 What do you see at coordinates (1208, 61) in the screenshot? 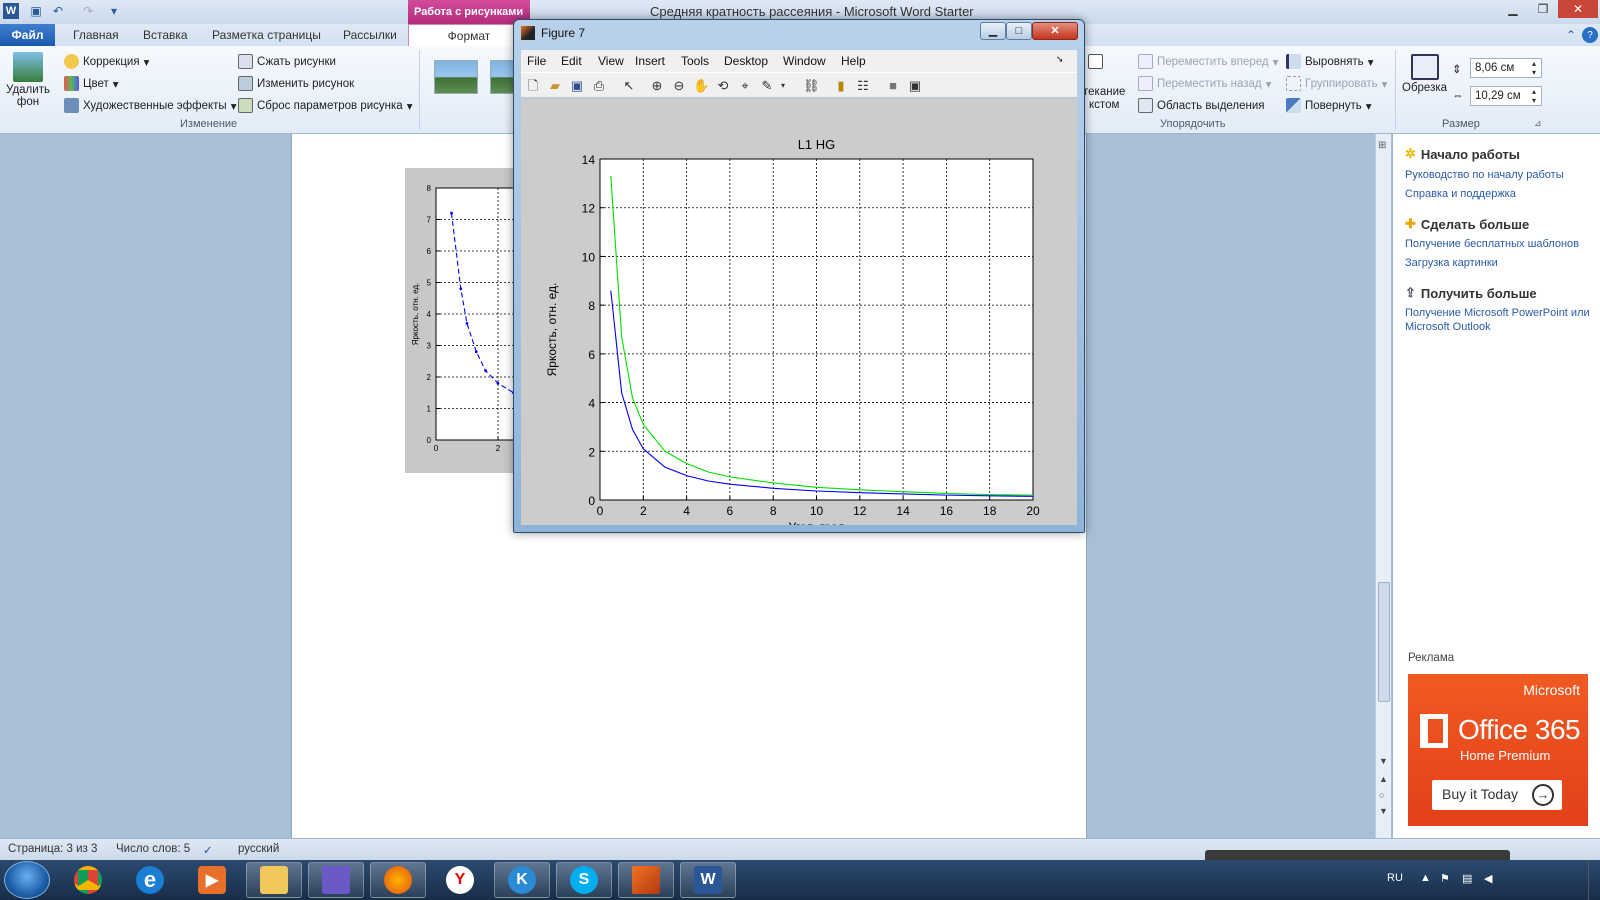
I see `bring-forward-button: Переместить вперед ▾` at bounding box center [1208, 61].